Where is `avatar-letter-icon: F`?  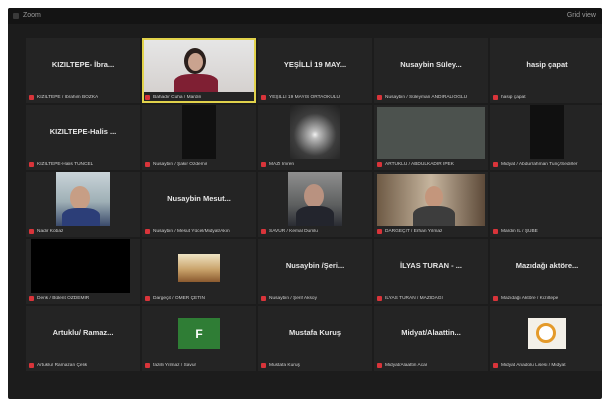 avatar-letter-icon: F is located at coordinates (199, 334).